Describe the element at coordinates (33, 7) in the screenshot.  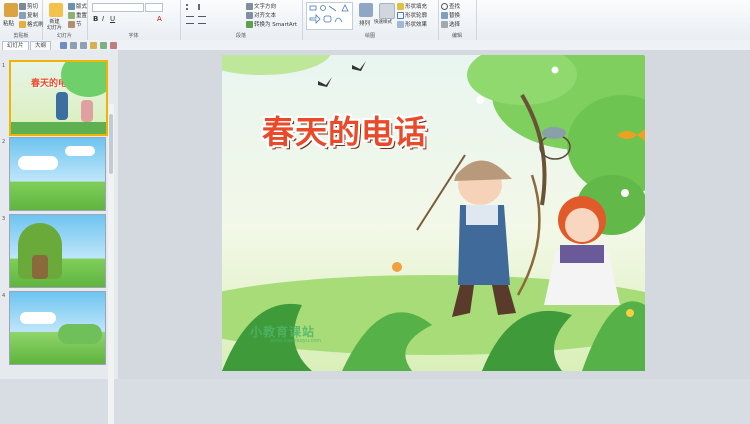
I see `cut-label: 剪切` at that location.